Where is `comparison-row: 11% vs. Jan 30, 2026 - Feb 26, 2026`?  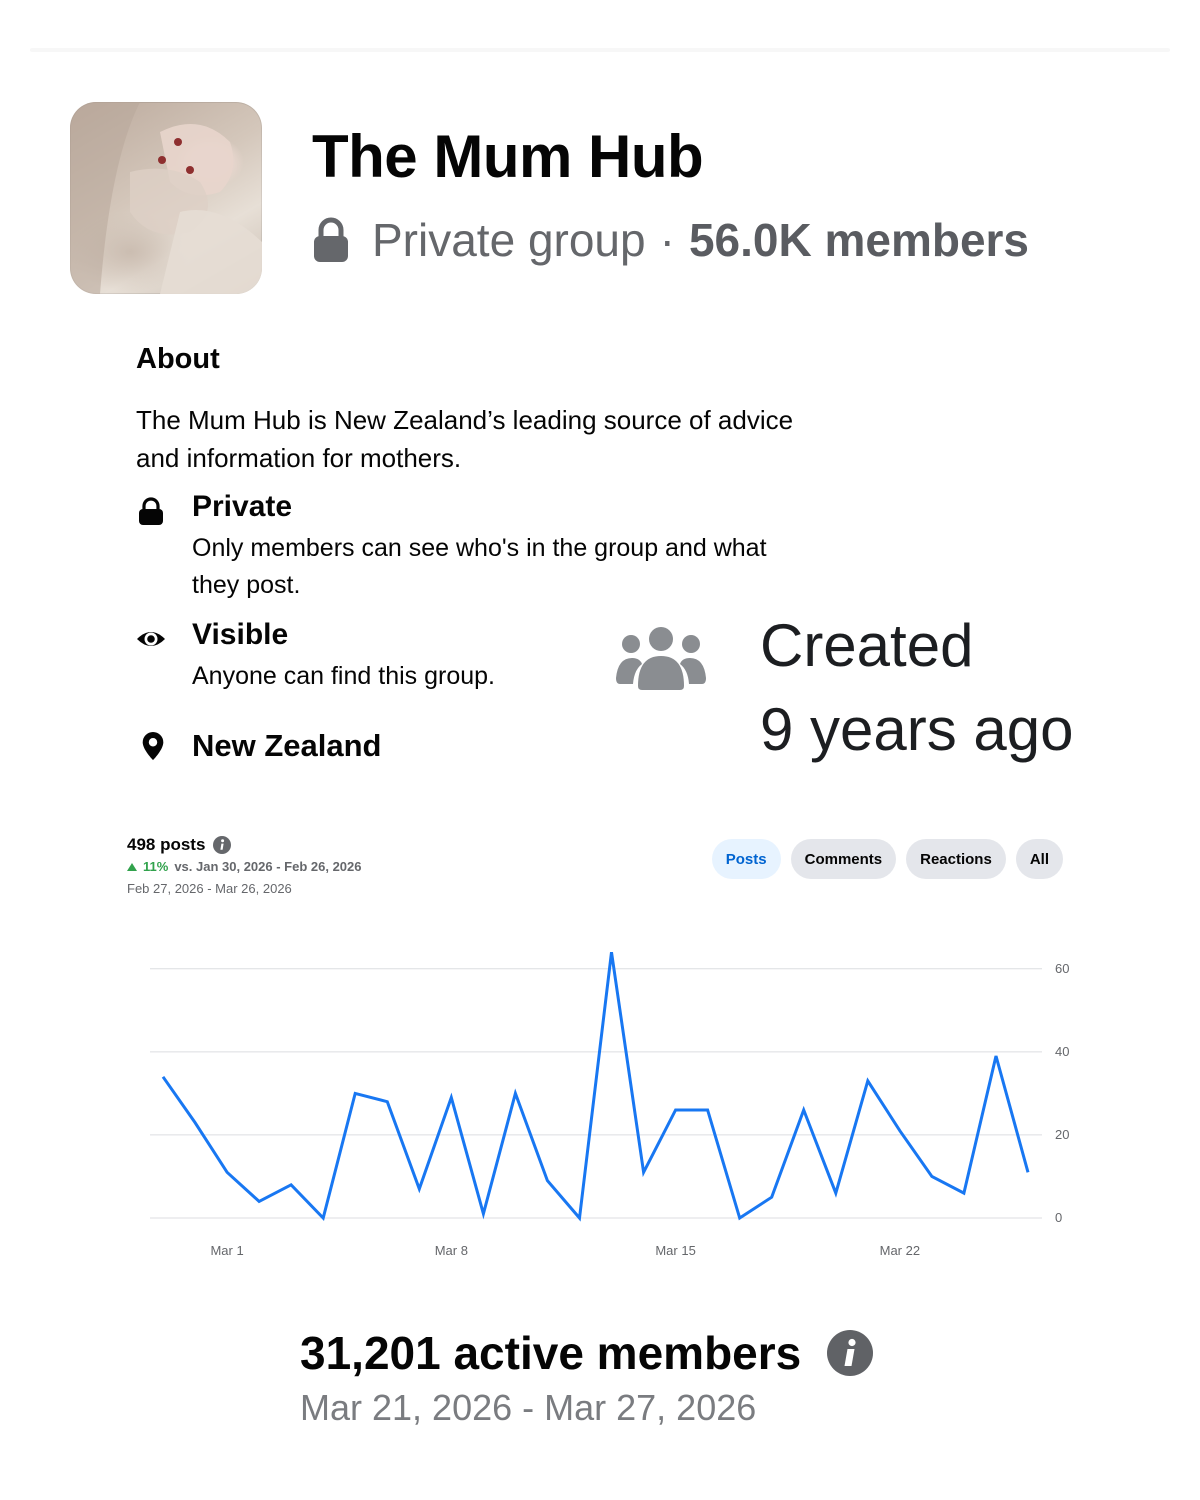 comparison-row: 11% vs. Jan 30, 2026 - Feb 26, 2026 is located at coordinates (244, 867).